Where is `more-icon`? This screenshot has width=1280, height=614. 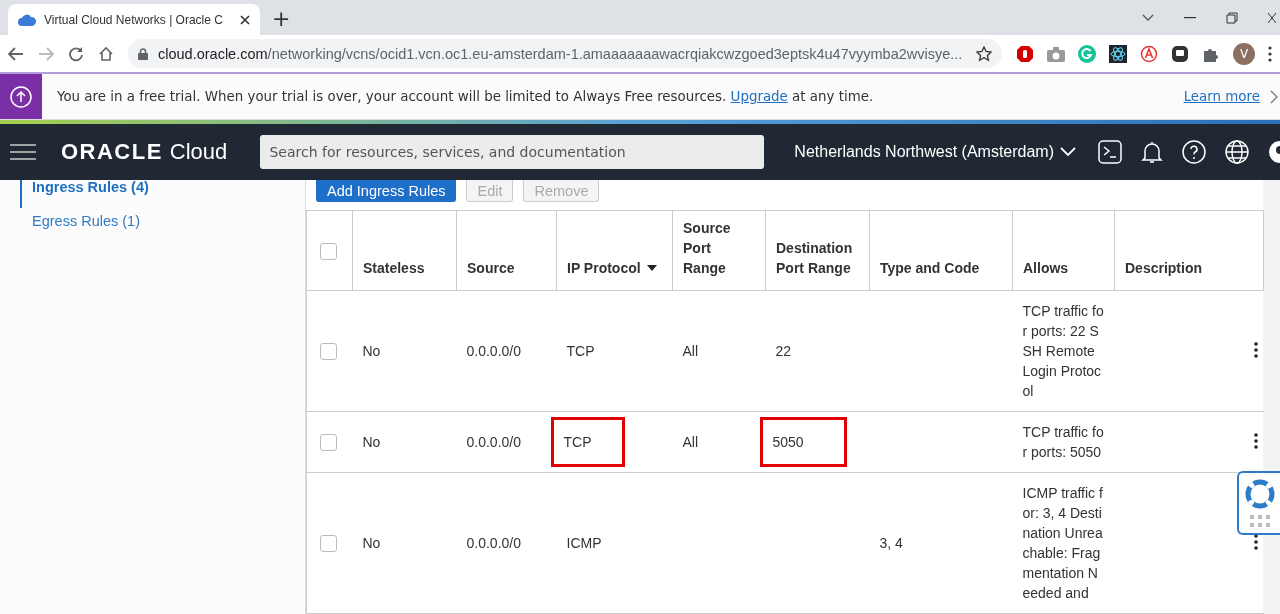 more-icon is located at coordinates (1270, 53).